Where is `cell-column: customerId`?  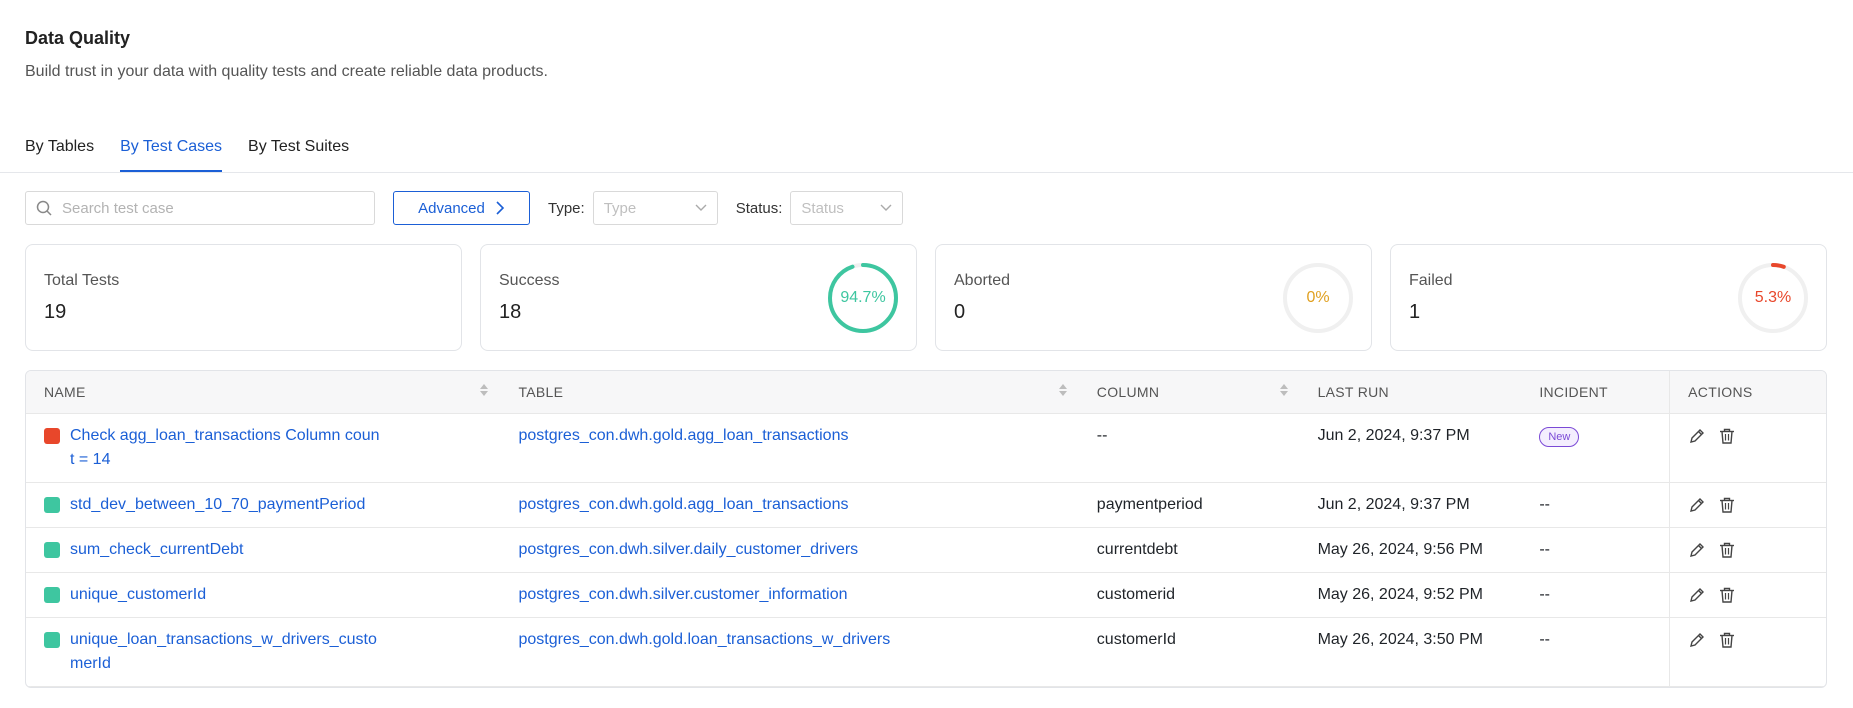 cell-column: customerId is located at coordinates (1189, 652).